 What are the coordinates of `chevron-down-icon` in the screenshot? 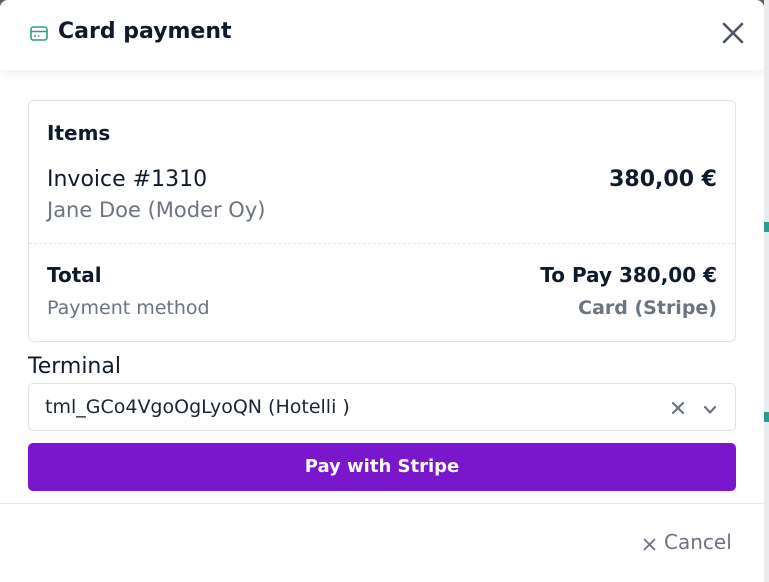 It's located at (710, 407).